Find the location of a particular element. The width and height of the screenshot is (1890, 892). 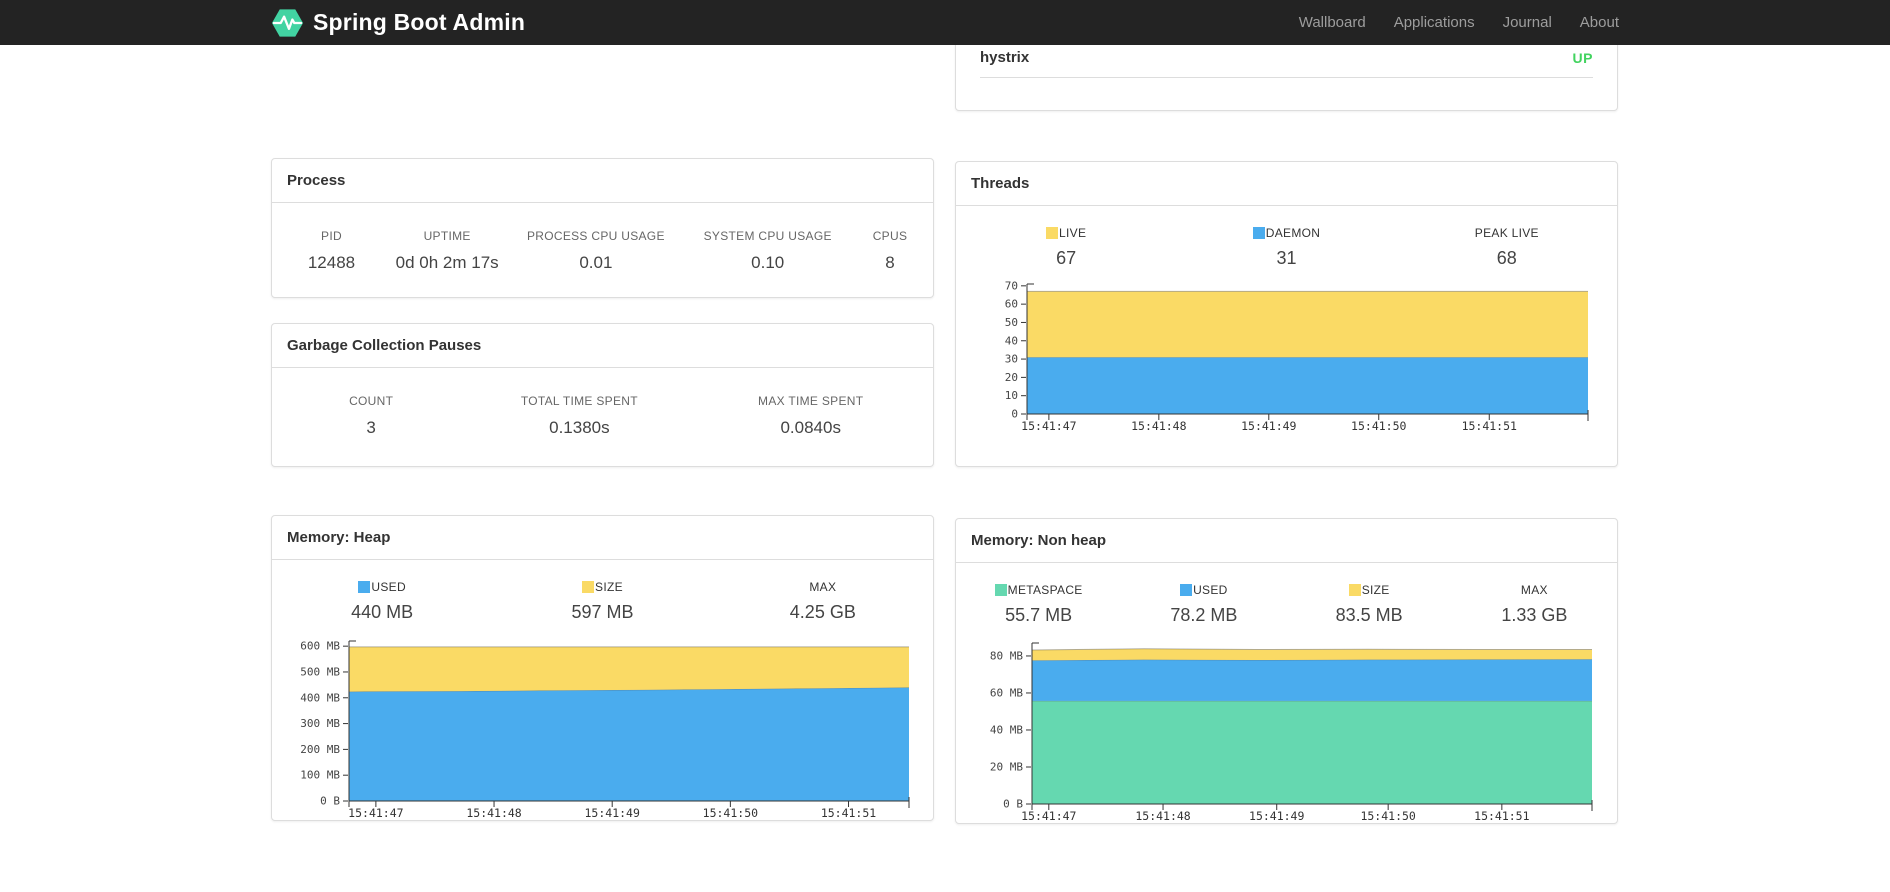

legend-value: 83.5 MB is located at coordinates (1369, 615).